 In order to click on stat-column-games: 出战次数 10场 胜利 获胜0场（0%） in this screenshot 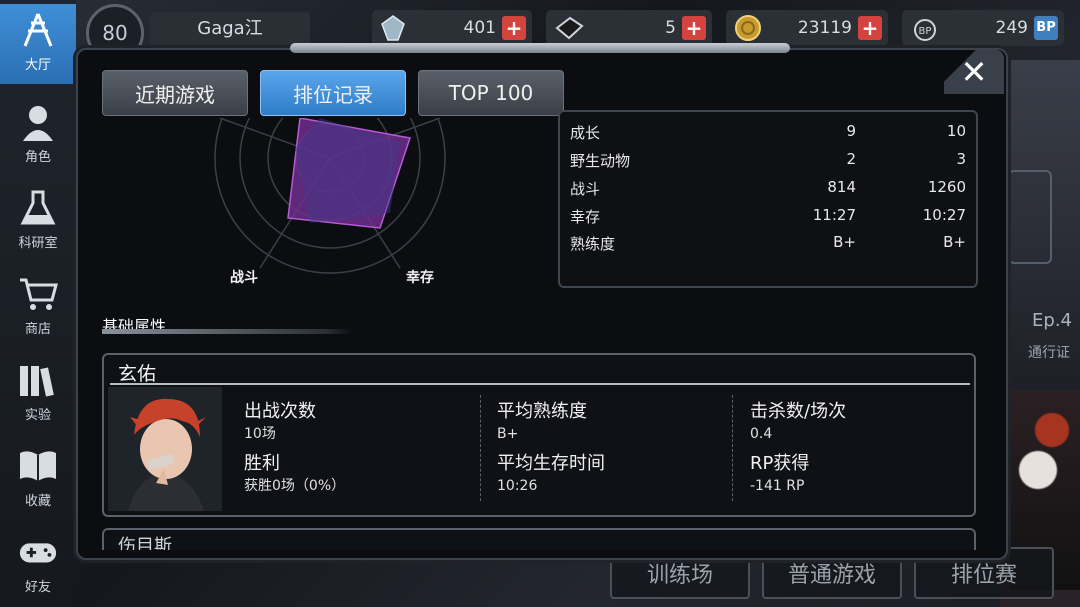, I will do `click(359, 449)`.